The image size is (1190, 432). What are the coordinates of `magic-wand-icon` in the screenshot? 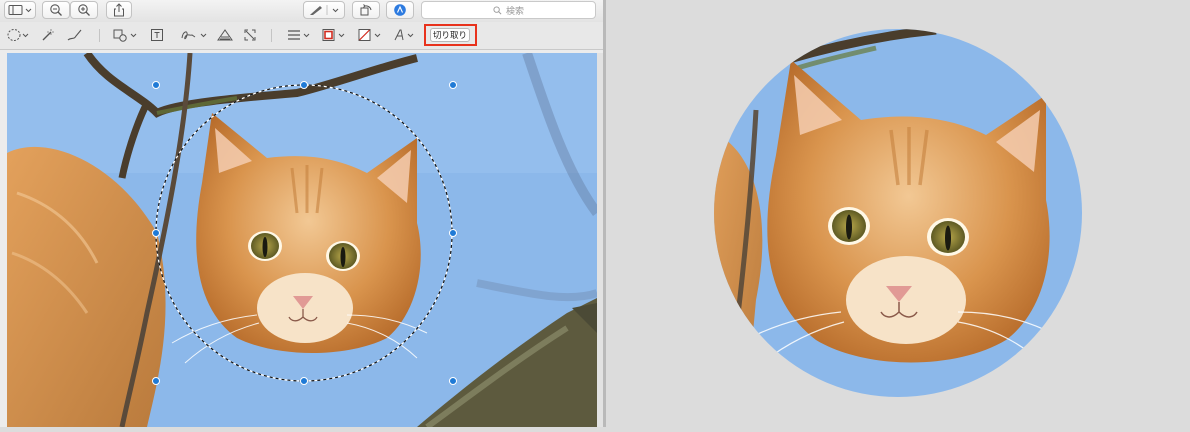 It's located at (48, 35).